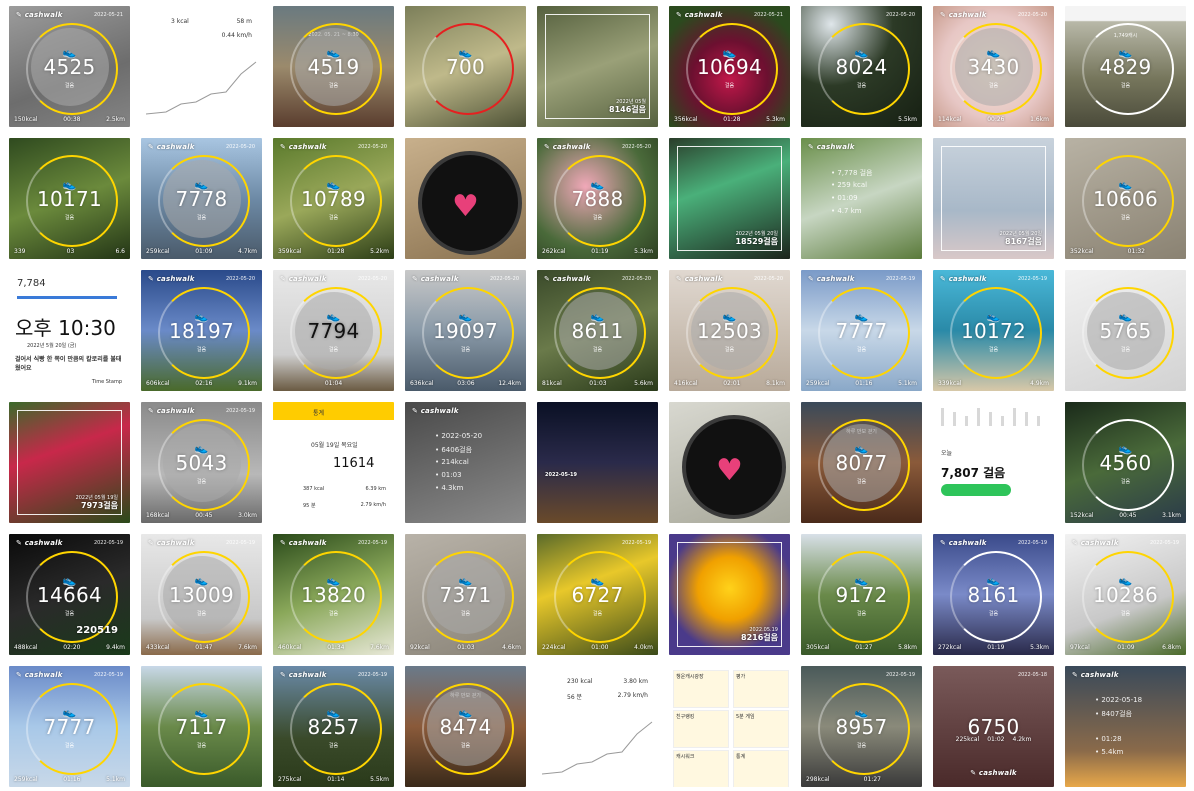 The image size is (1194, 791). What do you see at coordinates (201, 88) in the screenshot?
I see `chart-line` at bounding box center [201, 88].